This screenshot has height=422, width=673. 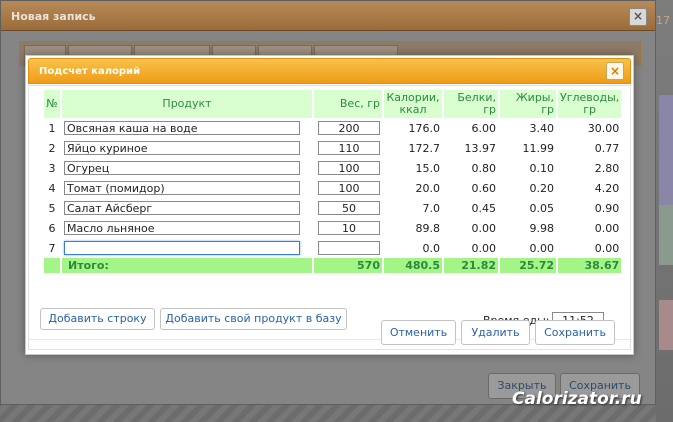 What do you see at coordinates (542, 188) in the screenshot?
I see `fat-cell: 0.20` at bounding box center [542, 188].